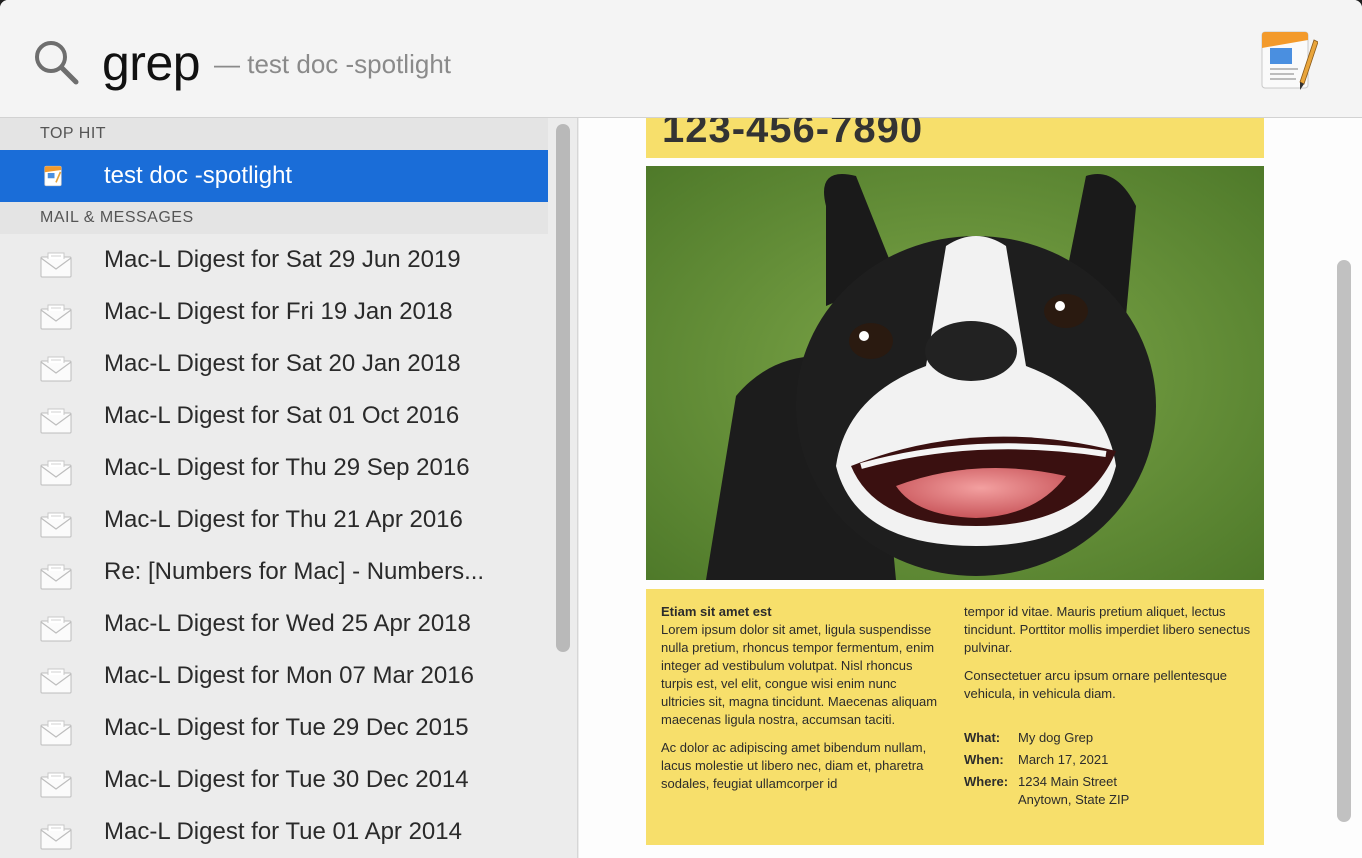 The image size is (1362, 858). Describe the element at coordinates (1068, 781) in the screenshot. I see `where-line-1: 1234 Main Street` at that location.